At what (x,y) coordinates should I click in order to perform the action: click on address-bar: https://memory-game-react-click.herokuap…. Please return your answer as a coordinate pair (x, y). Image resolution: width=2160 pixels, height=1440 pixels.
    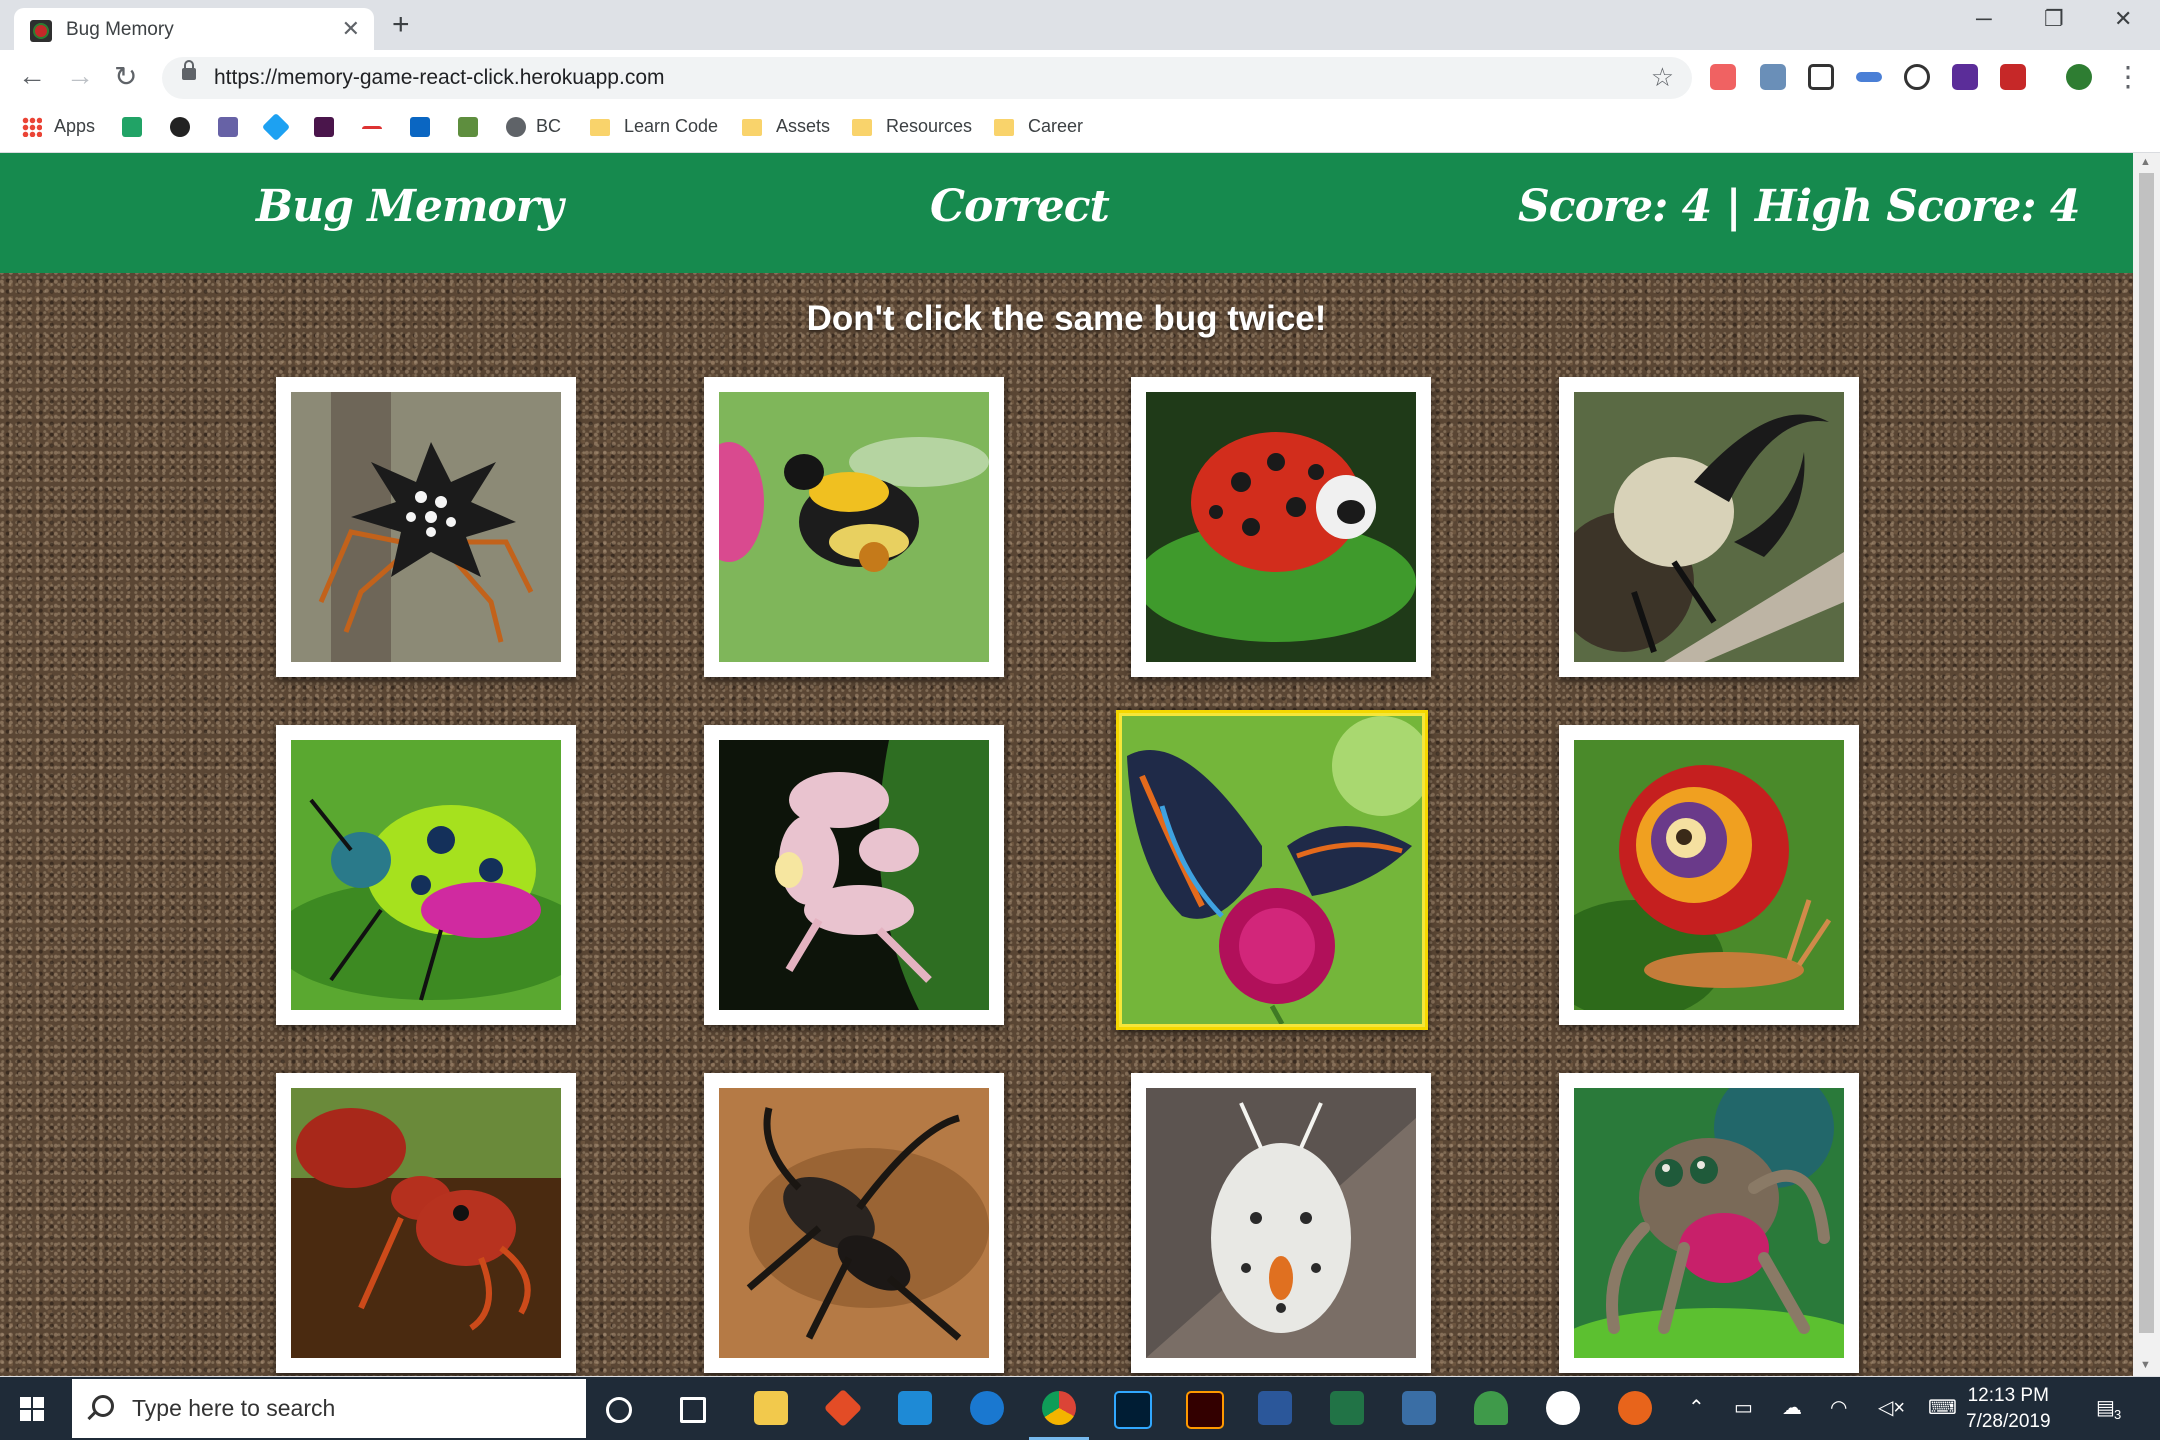
    Looking at the image, I should click on (927, 78).